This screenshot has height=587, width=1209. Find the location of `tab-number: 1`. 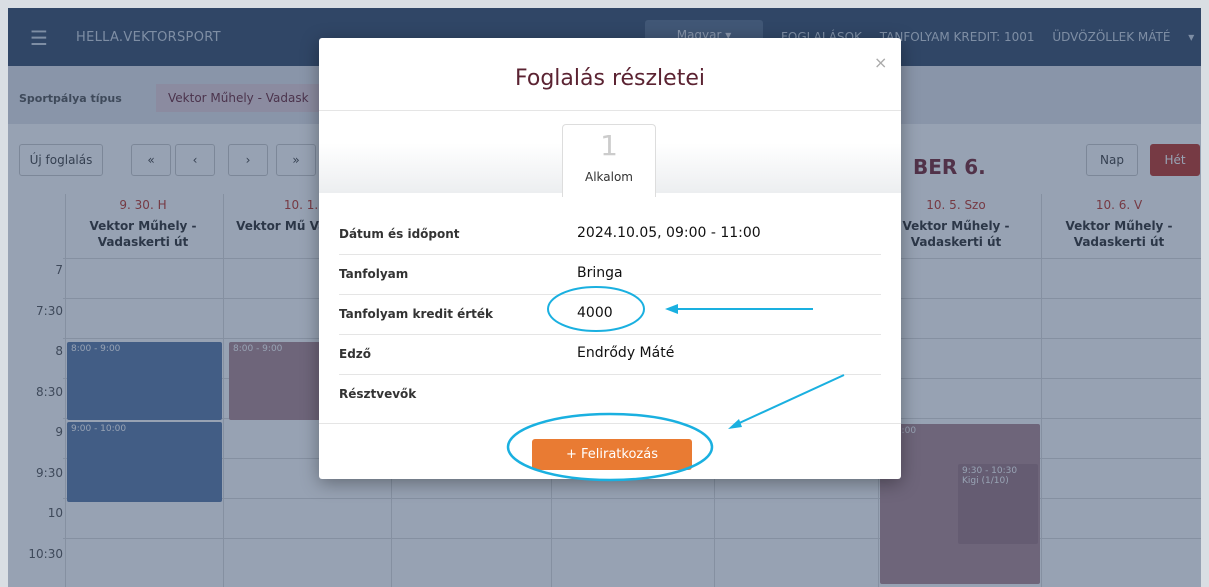

tab-number: 1 is located at coordinates (609, 145).